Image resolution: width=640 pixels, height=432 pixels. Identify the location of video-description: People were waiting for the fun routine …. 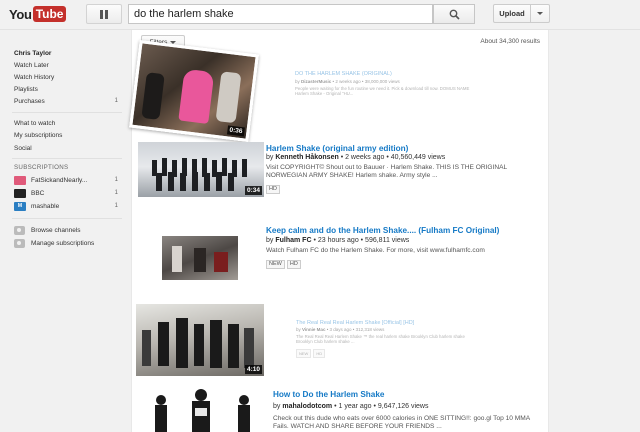
(382, 91).